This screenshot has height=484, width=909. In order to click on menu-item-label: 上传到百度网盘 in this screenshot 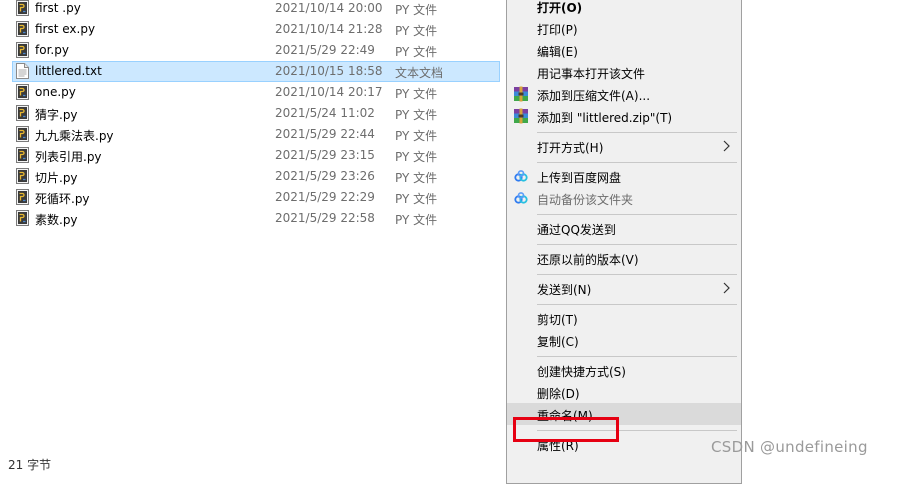, I will do `click(579, 178)`.